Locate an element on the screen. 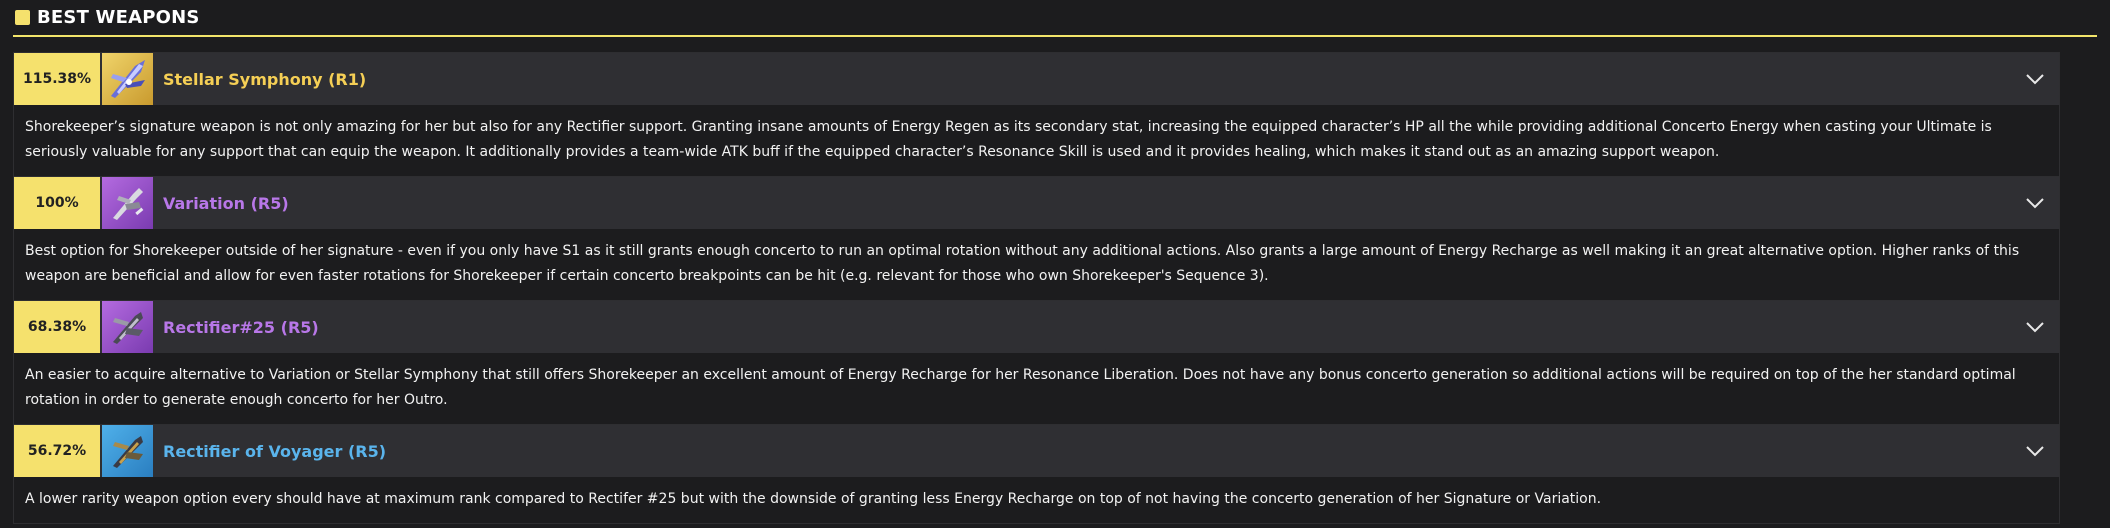 The image size is (2110, 528). weapon-score: 115.38% is located at coordinates (57, 79).